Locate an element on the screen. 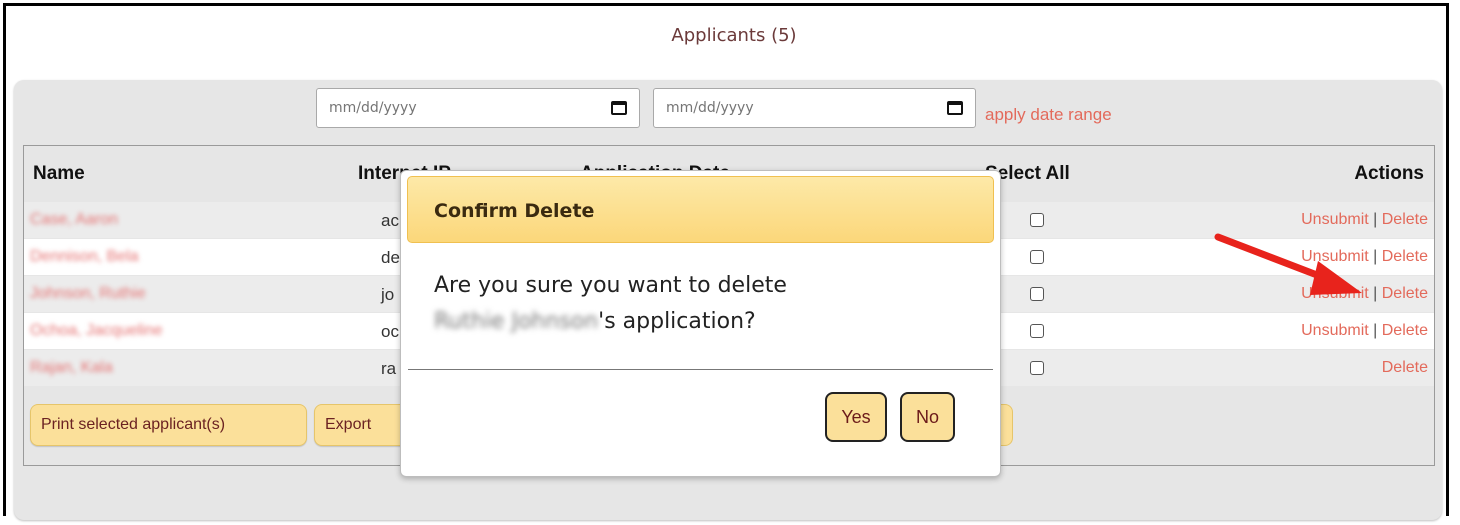 This screenshot has height=525, width=1460. apply-date-range-link: apply date range is located at coordinates (1048, 115).